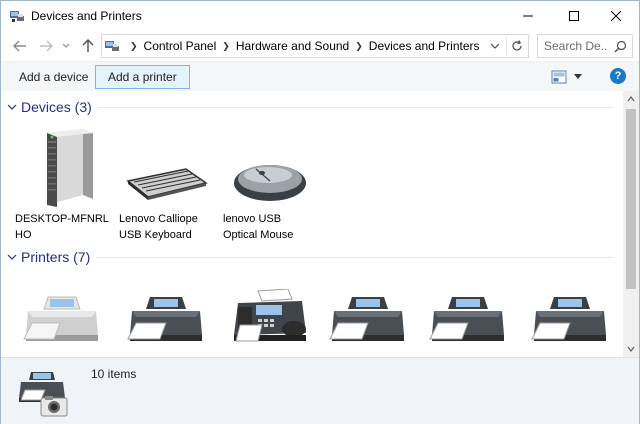  I want to click on change-view-icon, so click(559, 77).